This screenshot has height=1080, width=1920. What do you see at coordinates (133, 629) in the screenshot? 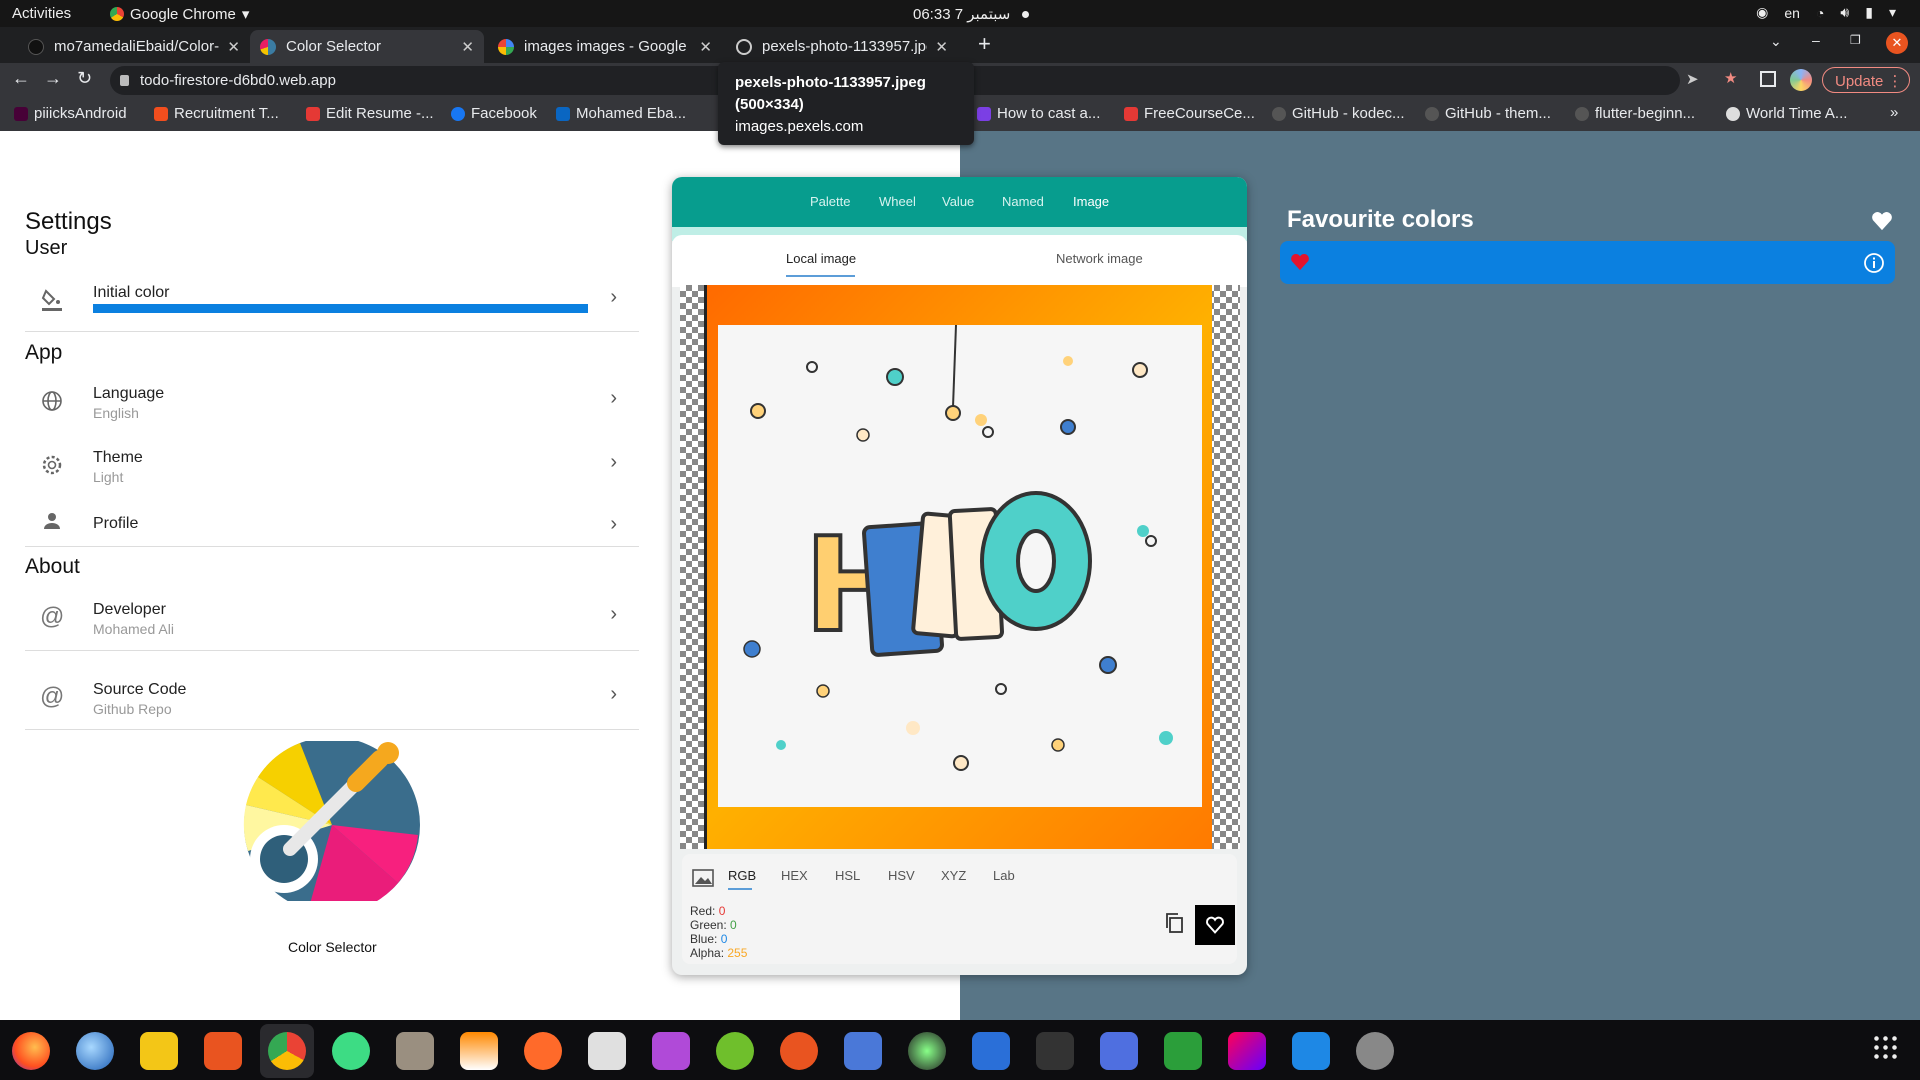
I see `developer-value: Mohamed Ali` at bounding box center [133, 629].